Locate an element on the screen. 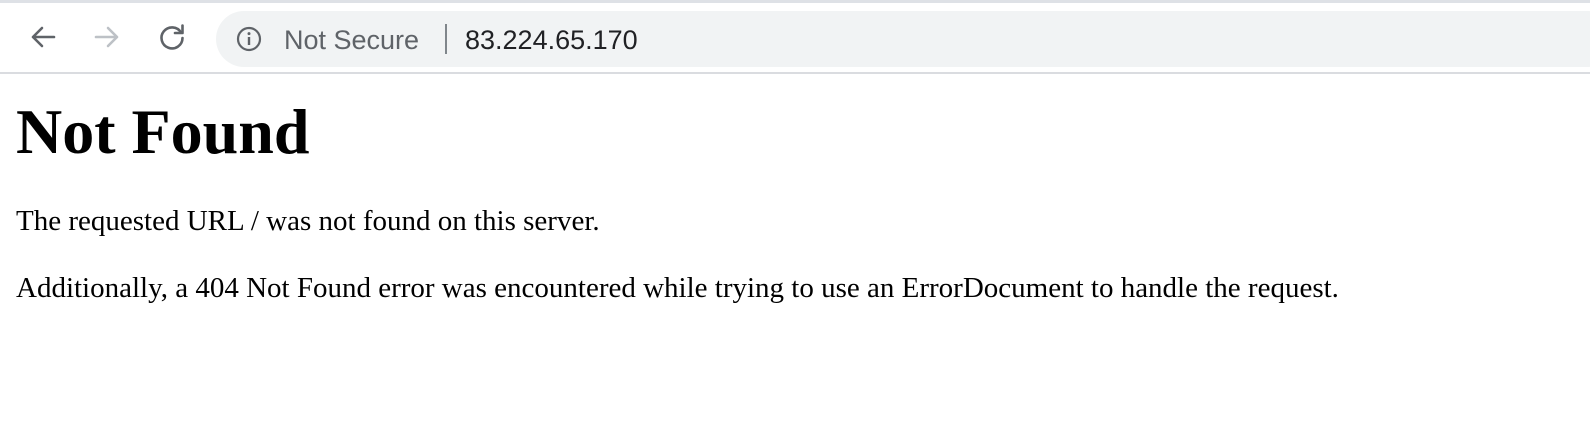 The height and width of the screenshot is (432, 1590). reload-button is located at coordinates (172, 37).